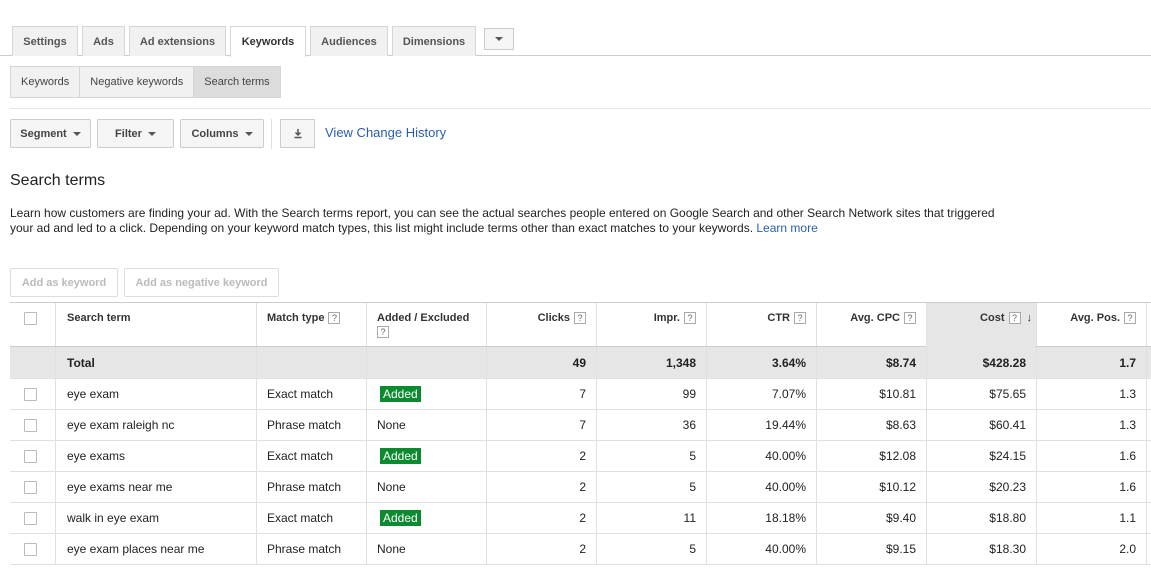 The width and height of the screenshot is (1151, 568). I want to click on avg-pos-cell: 1.3, so click(1127, 425).